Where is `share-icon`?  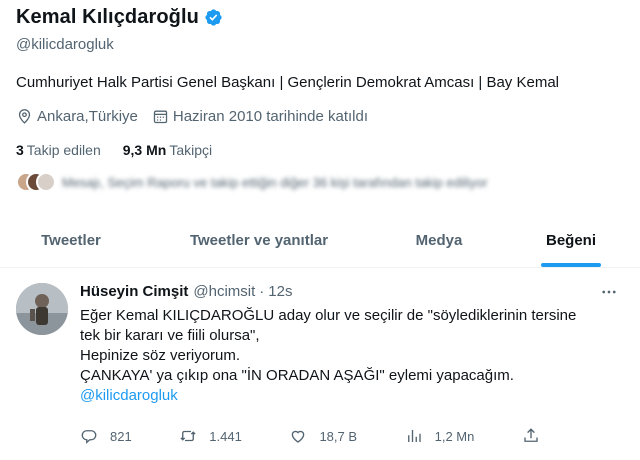
share-icon is located at coordinates (531, 435).